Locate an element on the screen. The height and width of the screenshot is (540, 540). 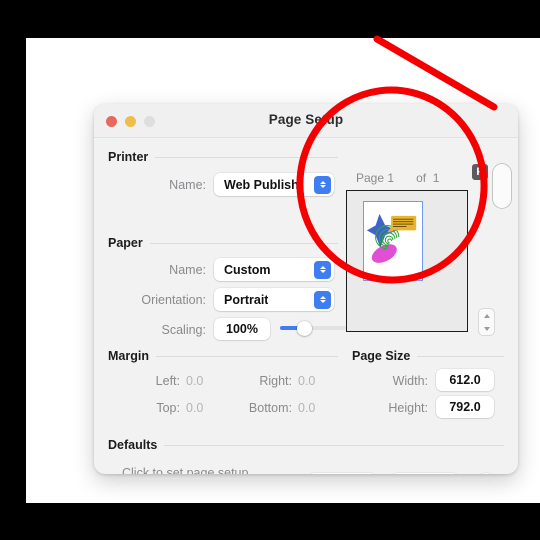
section-header-page-size: Page Size is located at coordinates (428, 356).